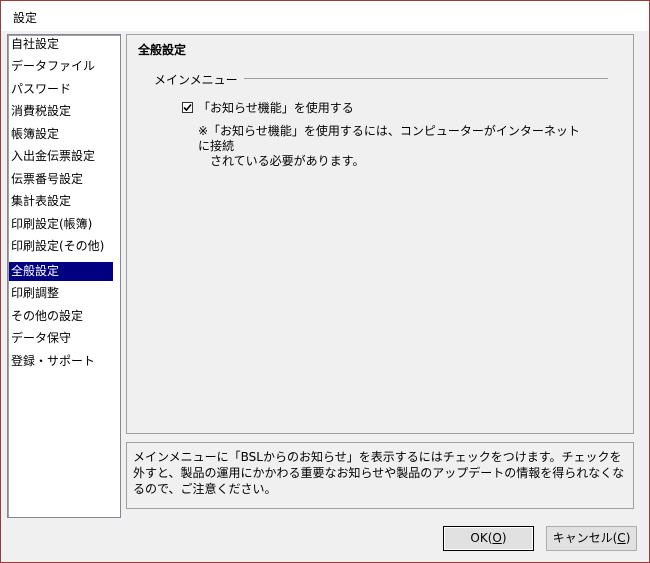  I want to click on sidebar-item-summary-table: 集計表設定, so click(61, 201).